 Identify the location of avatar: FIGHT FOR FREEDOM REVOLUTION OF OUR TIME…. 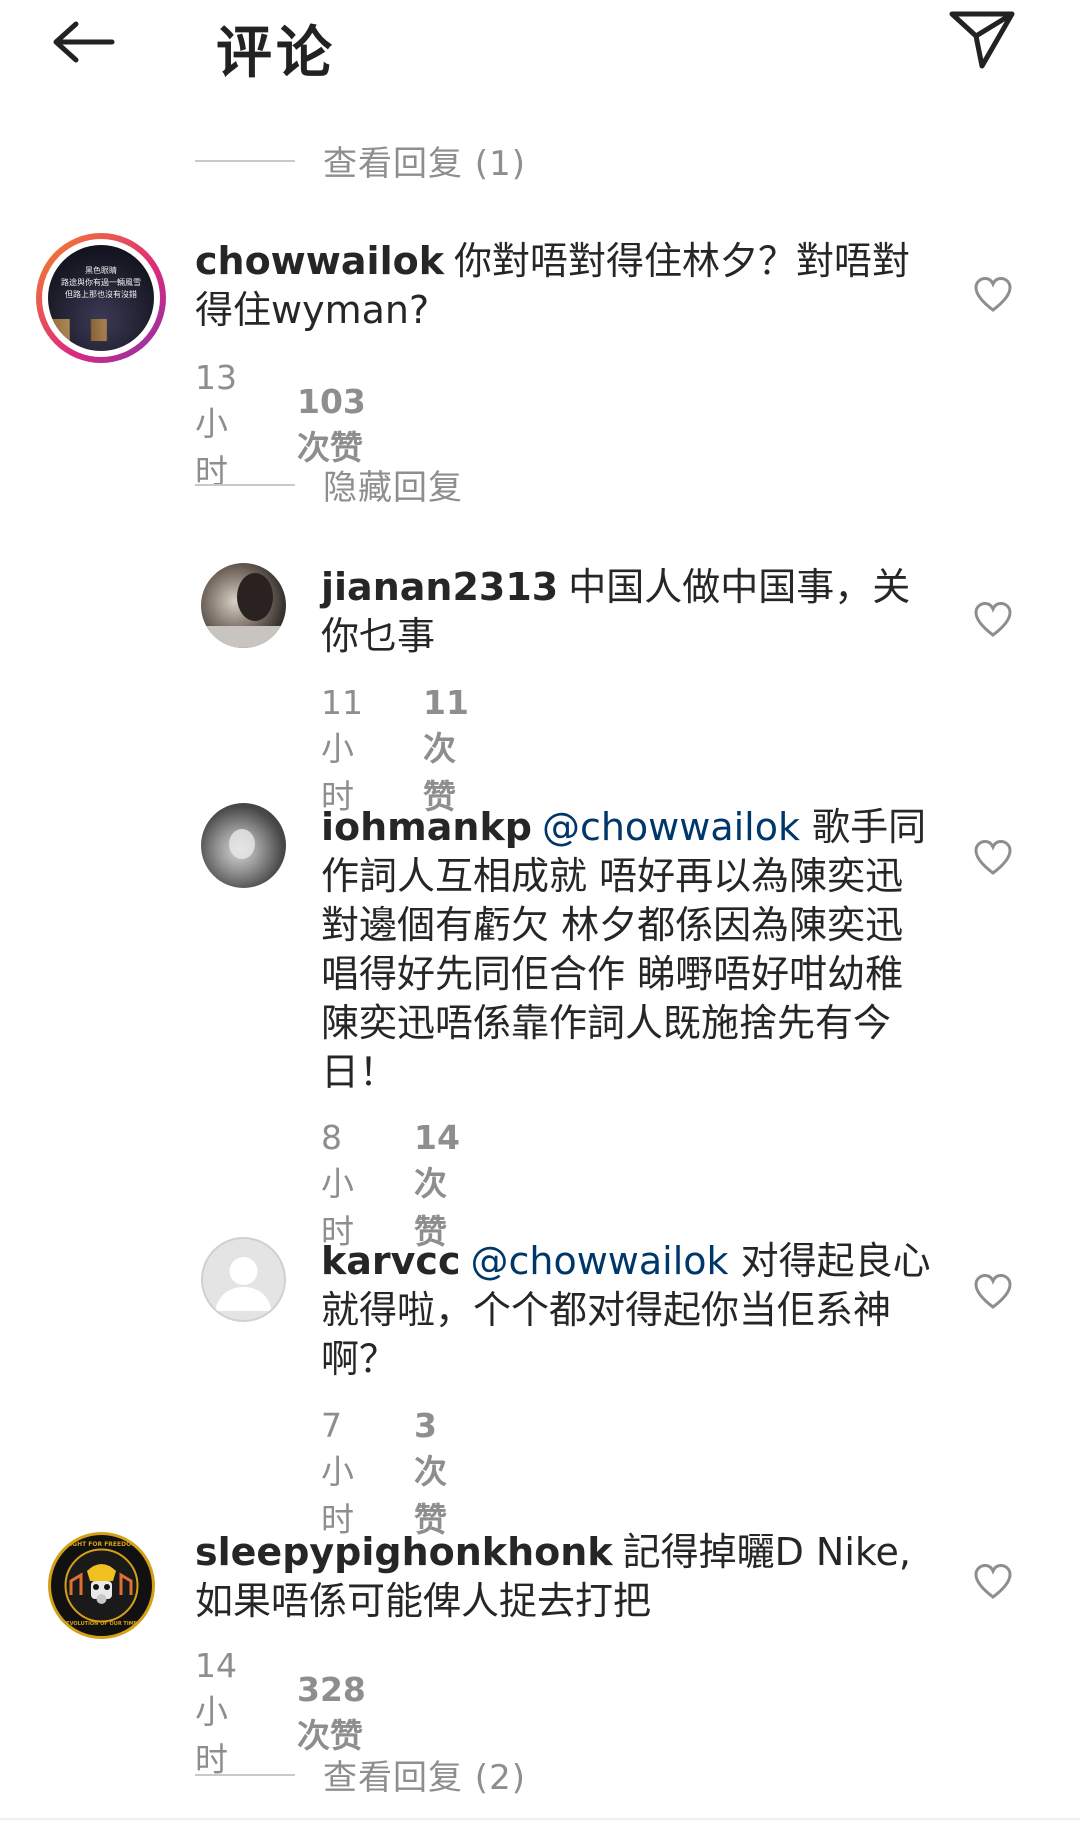
(101, 1585).